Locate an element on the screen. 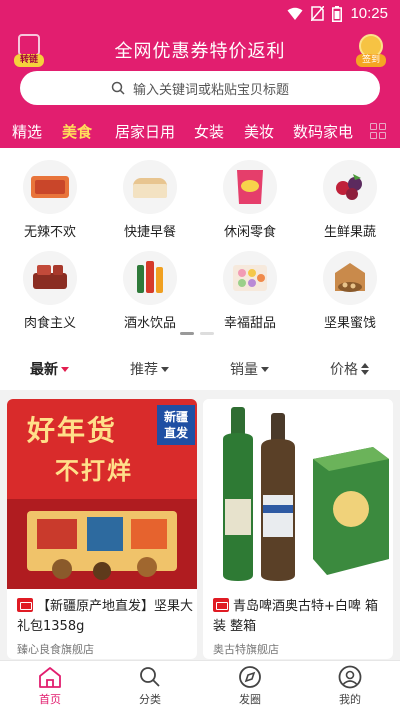 Image resolution: width=400 pixels, height=712 pixels. grid-item-breakfast: 快捷早餐 is located at coordinates (150, 200).